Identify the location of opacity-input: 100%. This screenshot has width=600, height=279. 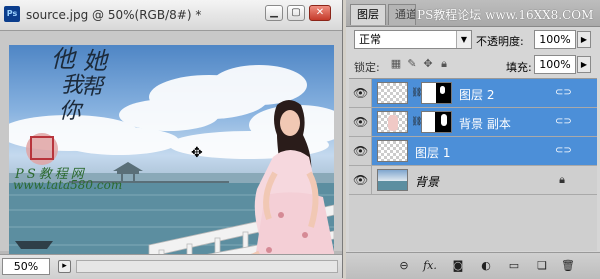
(555, 39).